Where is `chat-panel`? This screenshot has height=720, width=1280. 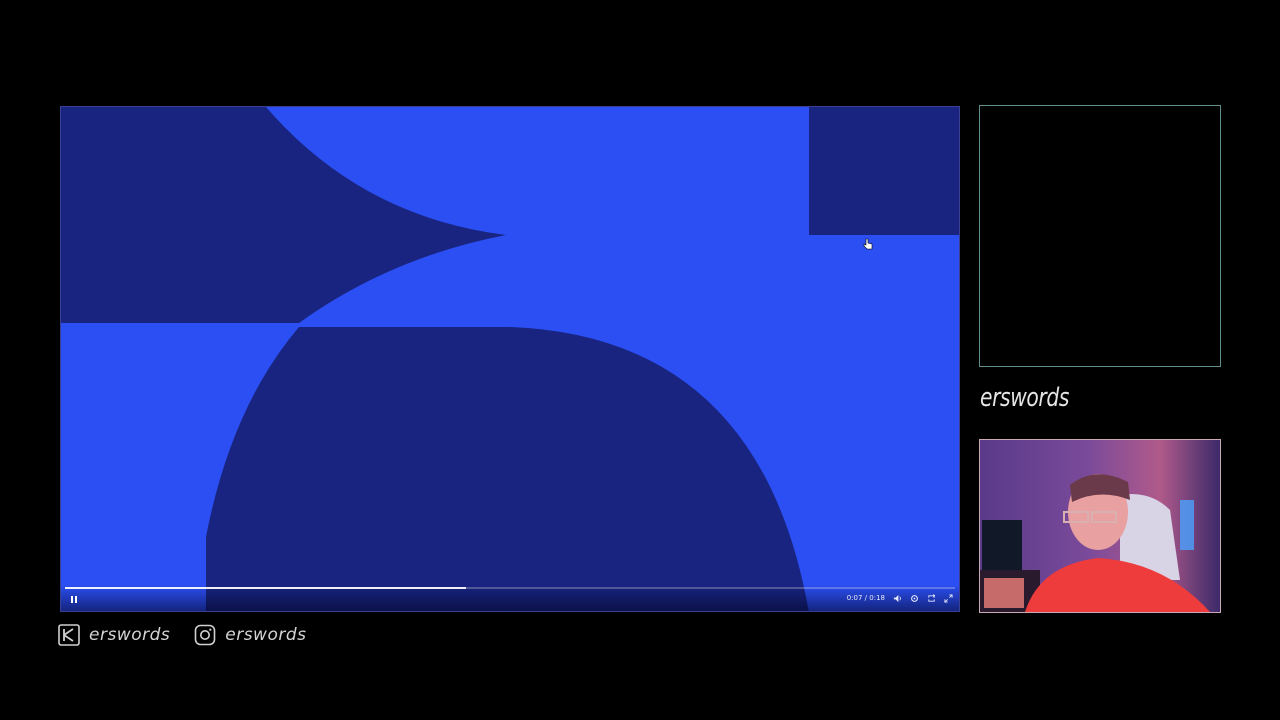 chat-panel is located at coordinates (1100, 236).